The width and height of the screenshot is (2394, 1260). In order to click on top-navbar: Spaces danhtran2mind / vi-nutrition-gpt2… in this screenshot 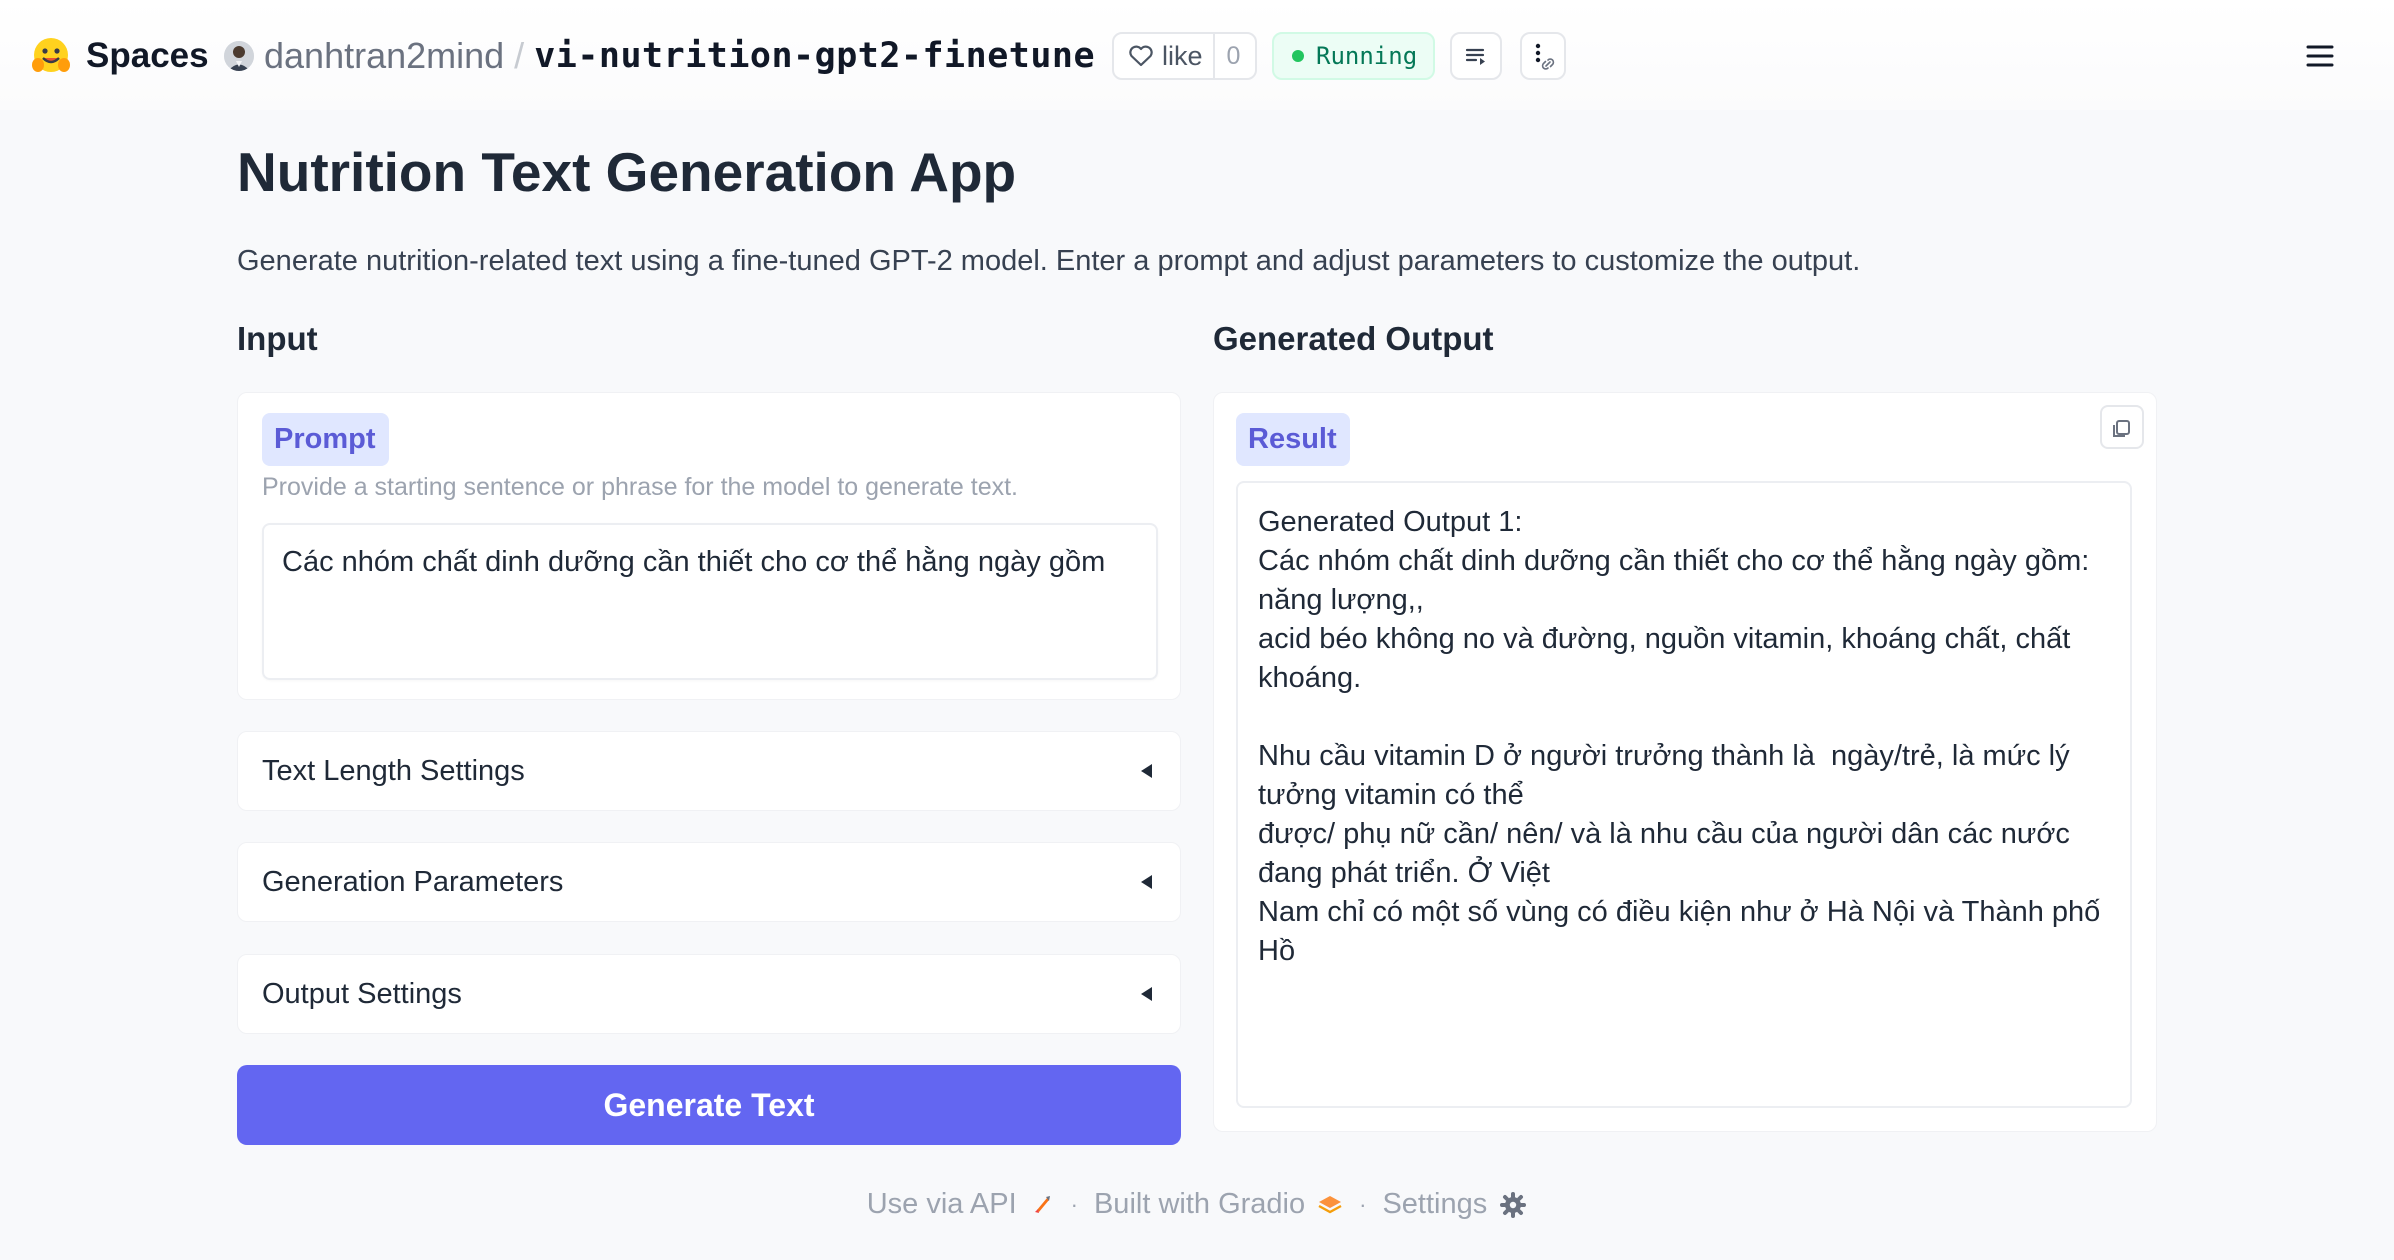, I will do `click(1197, 55)`.